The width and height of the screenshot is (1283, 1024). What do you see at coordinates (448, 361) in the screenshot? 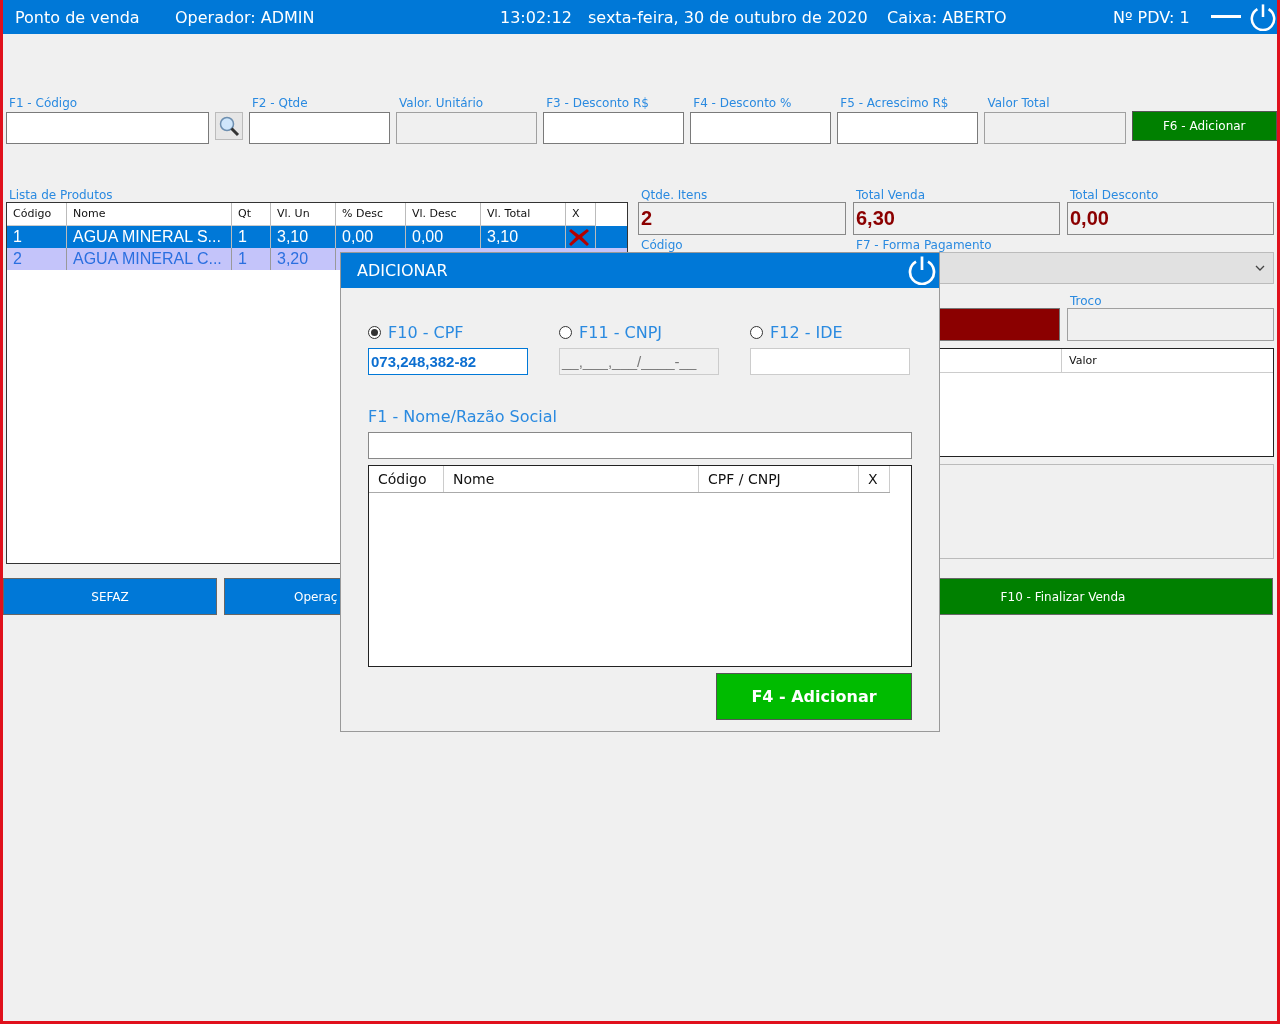
I see `input-field: 073,248,382-82` at bounding box center [448, 361].